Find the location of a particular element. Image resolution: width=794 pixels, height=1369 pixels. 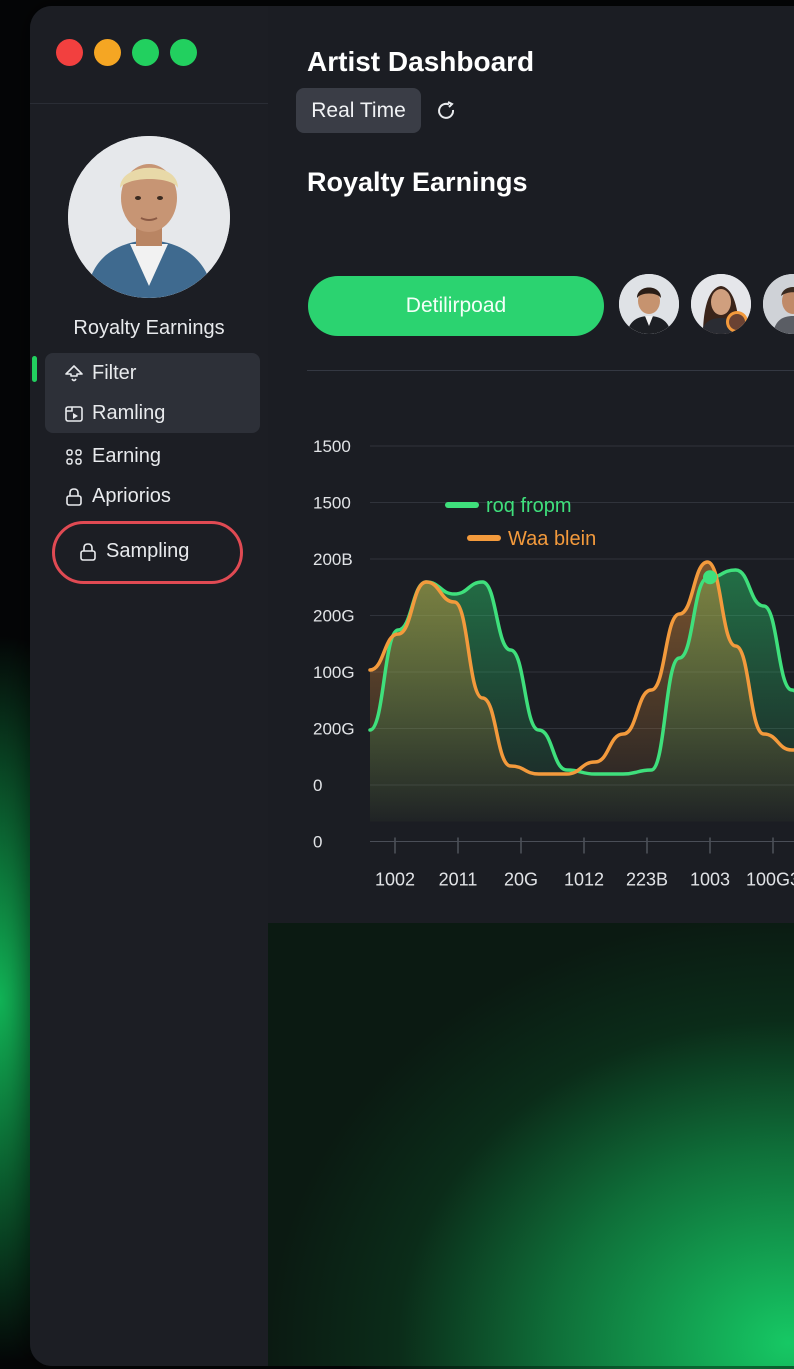

y-tick-label: 100G is located at coordinates (334, 672).